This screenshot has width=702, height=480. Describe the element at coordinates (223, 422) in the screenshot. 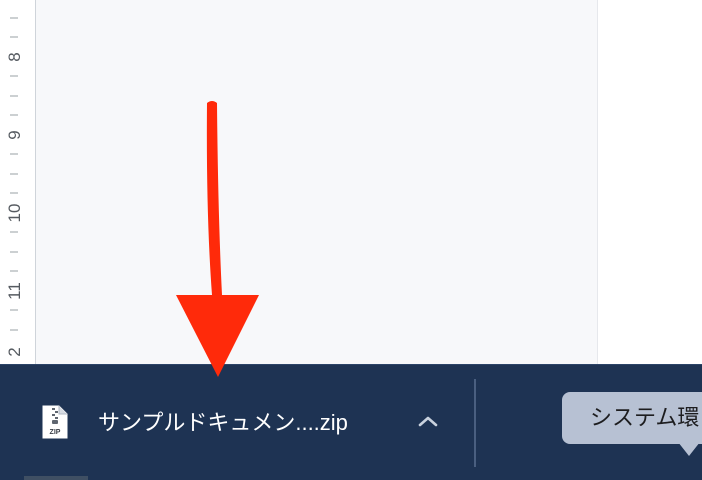

I see `download-file-name: サンプルドキュメン....zip` at that location.